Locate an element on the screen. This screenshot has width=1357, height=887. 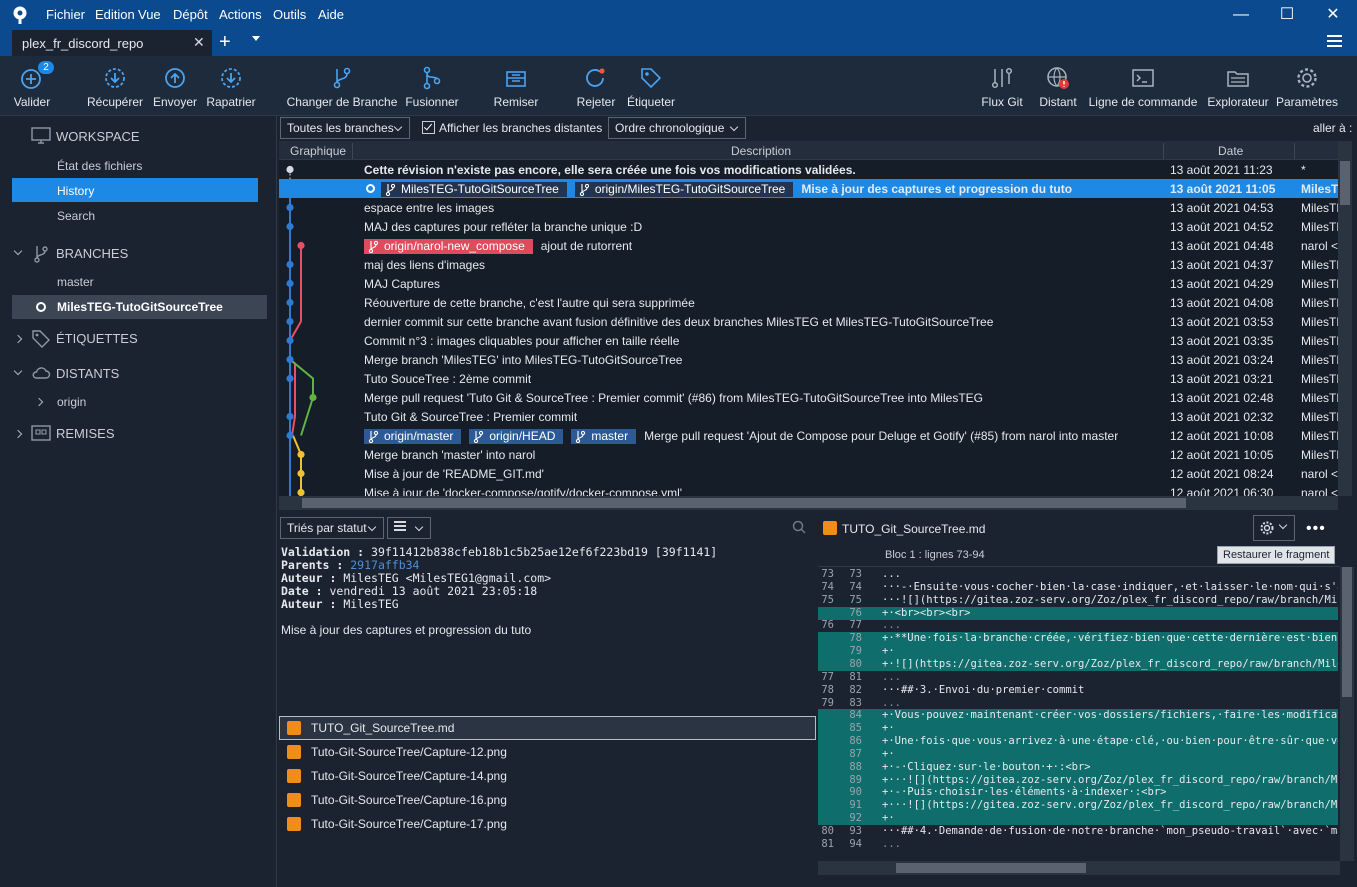
tag-button: Étiqueter is located at coordinates (651, 86).